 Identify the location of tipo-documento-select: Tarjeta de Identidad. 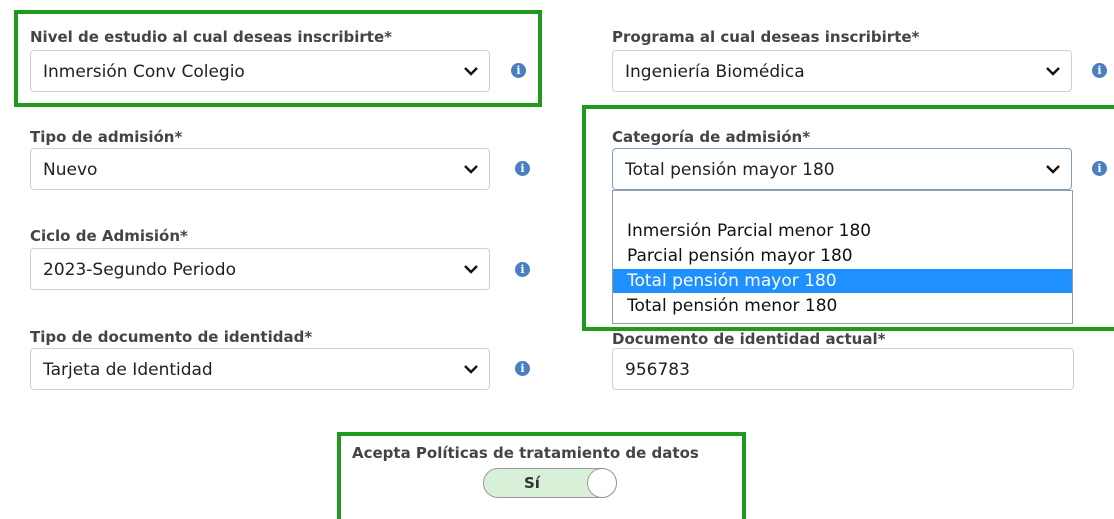
(260, 369).